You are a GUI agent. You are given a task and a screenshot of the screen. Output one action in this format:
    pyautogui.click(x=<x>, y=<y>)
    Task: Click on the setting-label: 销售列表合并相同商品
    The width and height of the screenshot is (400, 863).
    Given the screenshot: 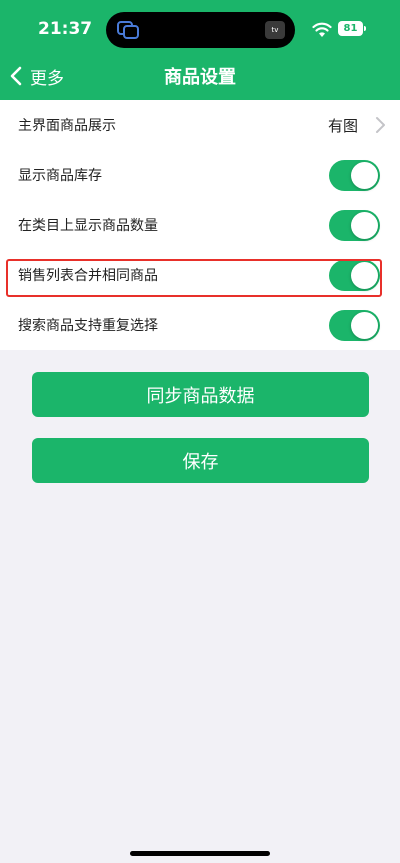 What is the action you would take?
    pyautogui.click(x=88, y=276)
    